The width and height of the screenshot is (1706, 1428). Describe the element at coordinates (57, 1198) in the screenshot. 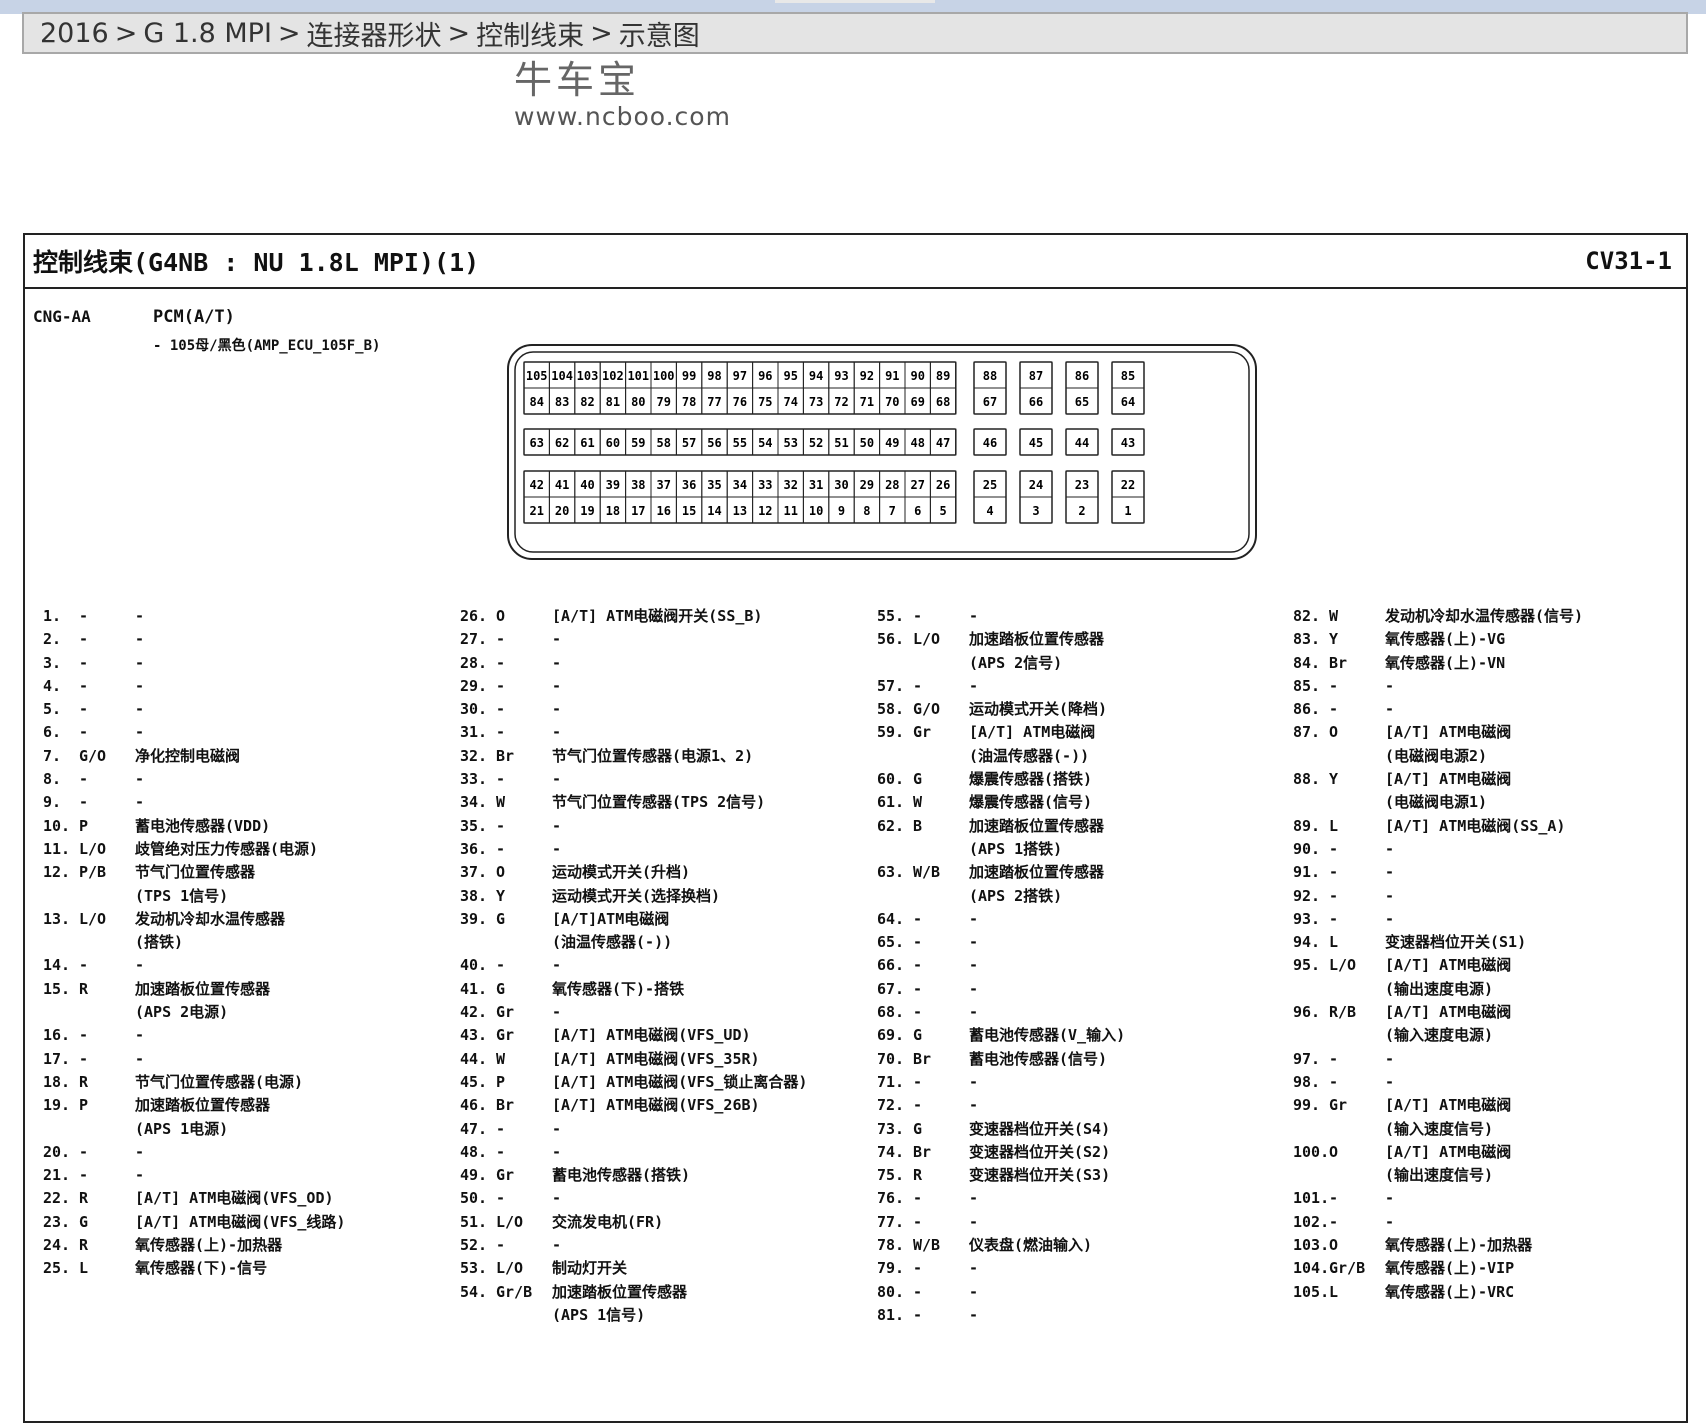

I see `pin-number: 22.` at that location.